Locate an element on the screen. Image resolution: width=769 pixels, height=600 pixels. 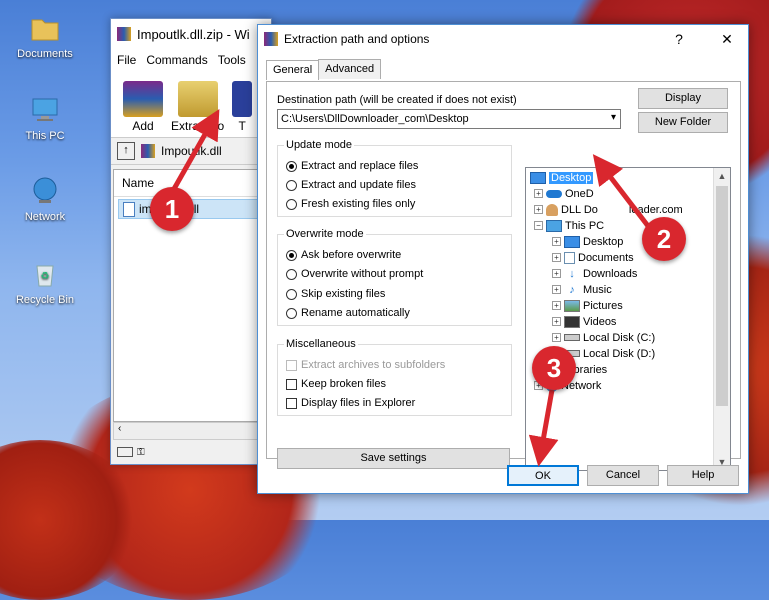
step-1-badge: 1 is located at coordinates (172, 209).